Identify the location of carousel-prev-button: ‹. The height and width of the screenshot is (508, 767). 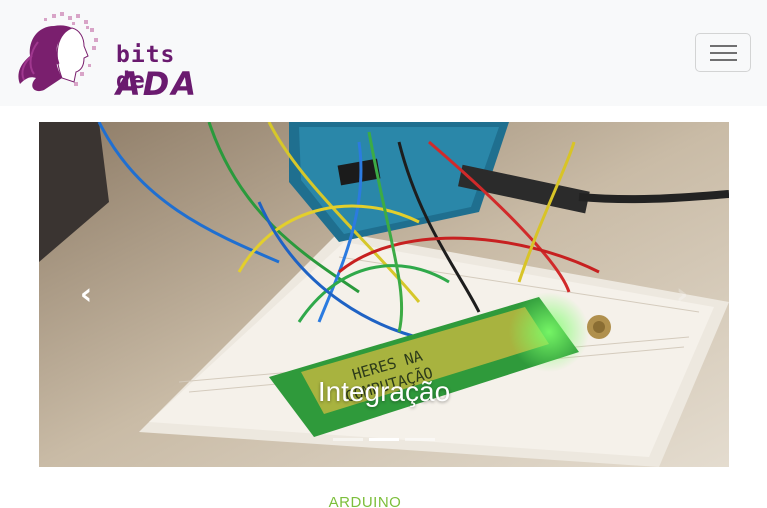
(86, 297).